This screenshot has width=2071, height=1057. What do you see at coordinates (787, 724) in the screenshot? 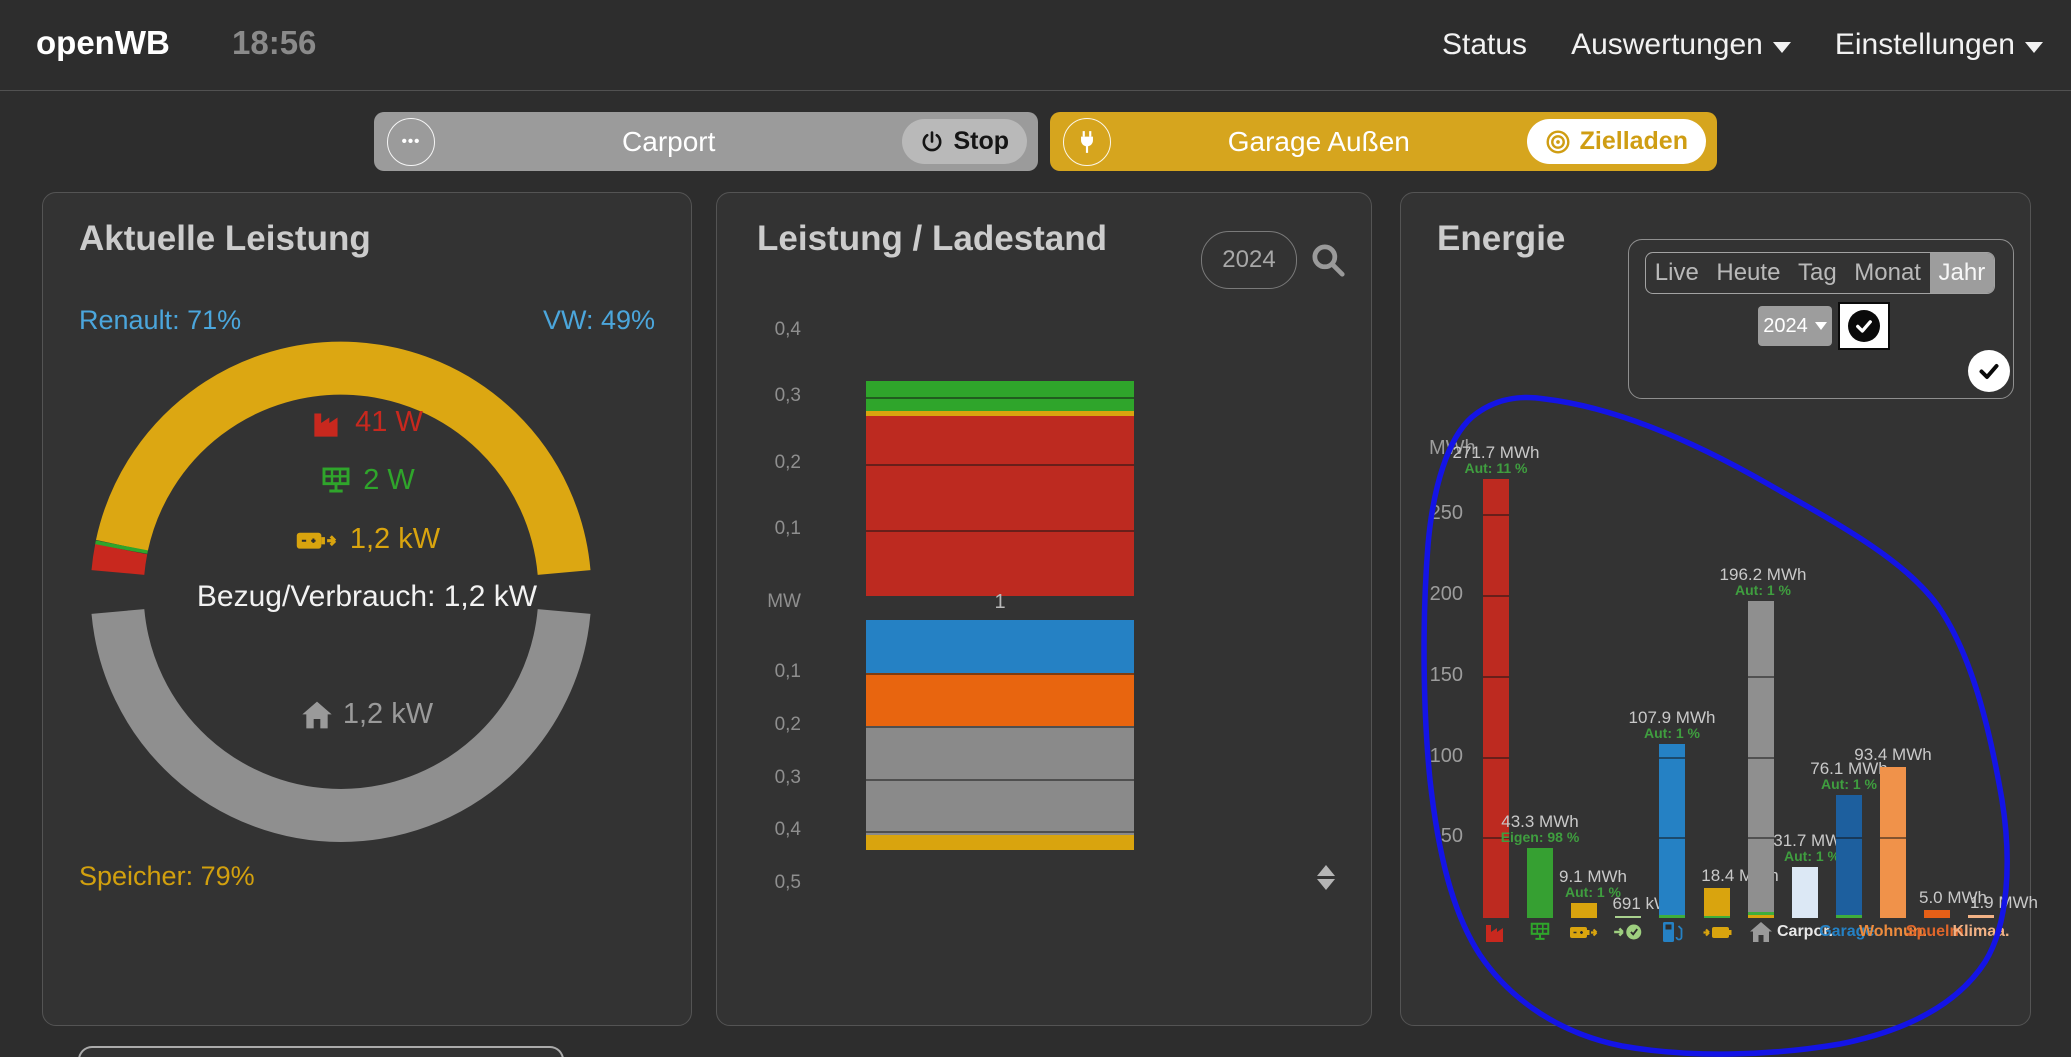
I see `axis-tick: 0,2` at bounding box center [787, 724].